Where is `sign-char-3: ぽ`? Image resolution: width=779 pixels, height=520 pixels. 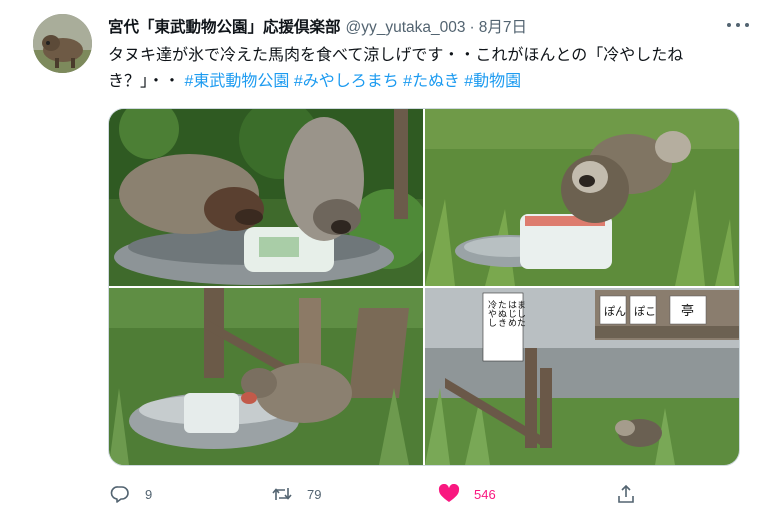 sign-char-3: ぽ is located at coordinates (639, 311).